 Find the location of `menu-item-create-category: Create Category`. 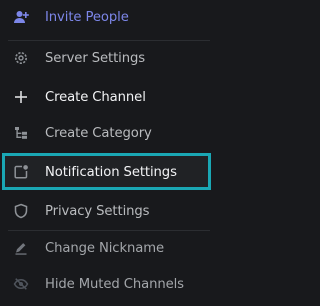

menu-item-create-category: Create Category is located at coordinates (109, 133).